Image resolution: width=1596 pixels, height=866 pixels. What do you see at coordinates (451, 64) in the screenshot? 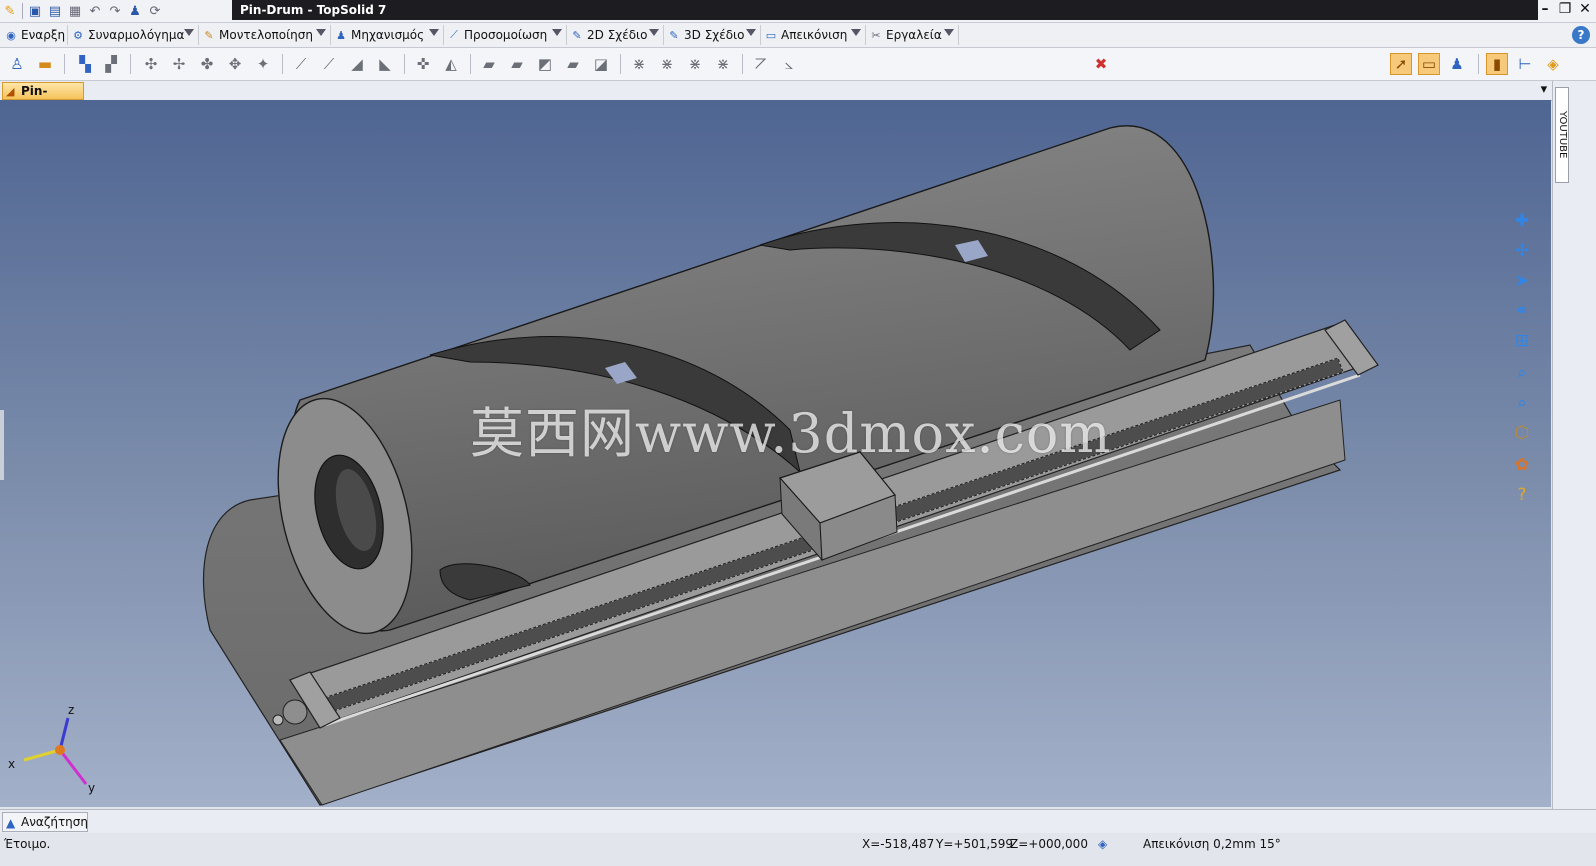
I see `rotate-icon: ◭` at bounding box center [451, 64].